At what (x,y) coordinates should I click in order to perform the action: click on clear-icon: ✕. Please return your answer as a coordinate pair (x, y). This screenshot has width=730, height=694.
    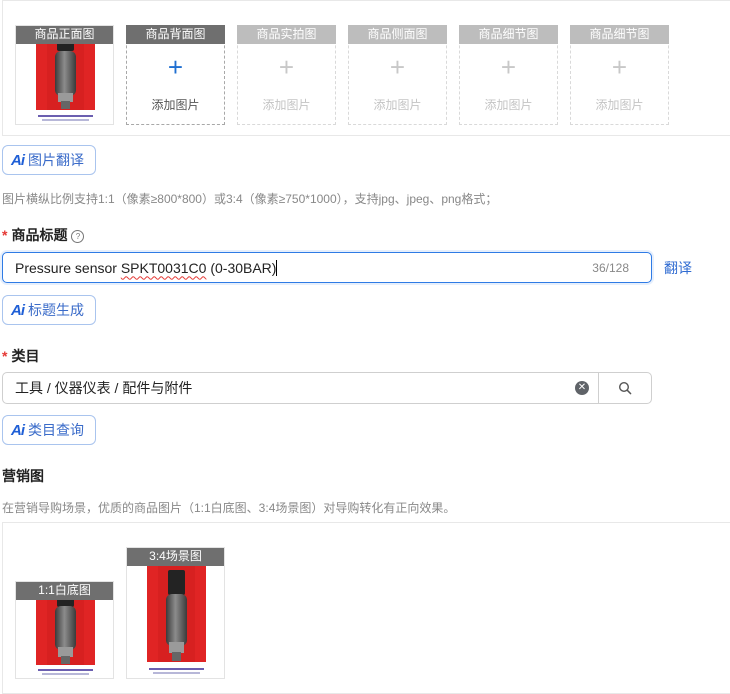
    Looking at the image, I should click on (582, 388).